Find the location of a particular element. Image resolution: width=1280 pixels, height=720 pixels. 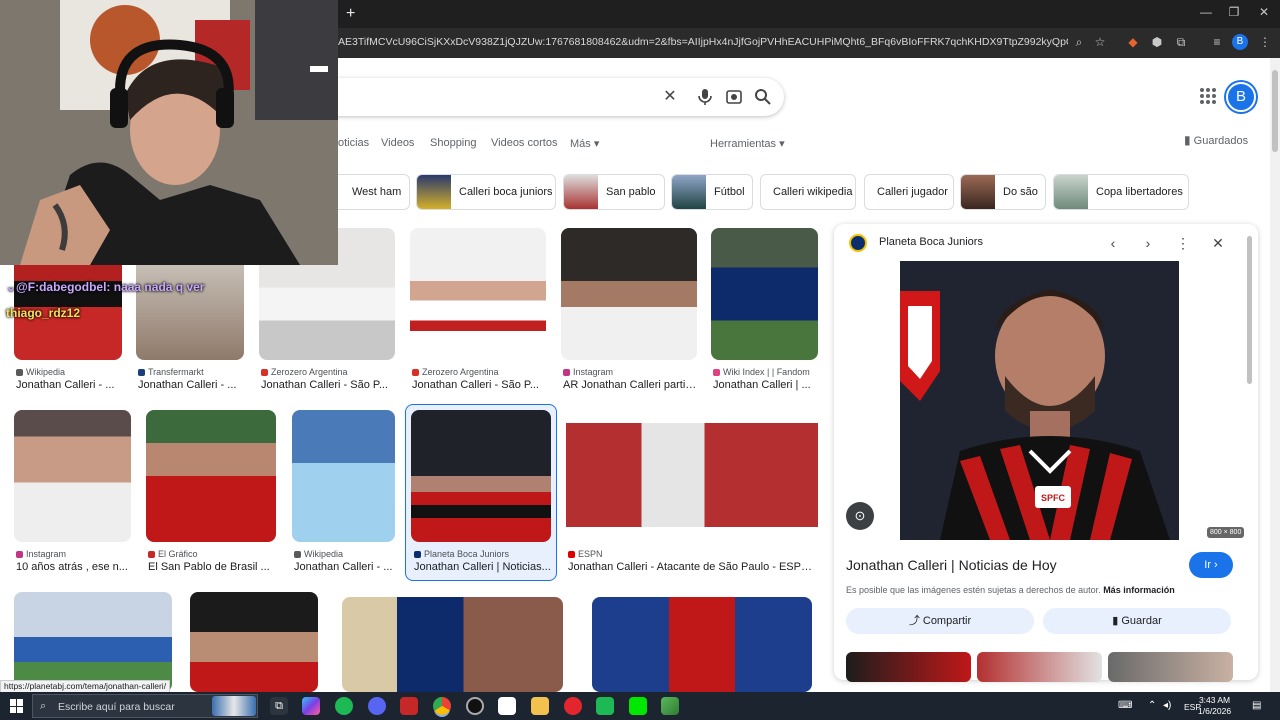

microphone-icon is located at coordinates (705, 97).